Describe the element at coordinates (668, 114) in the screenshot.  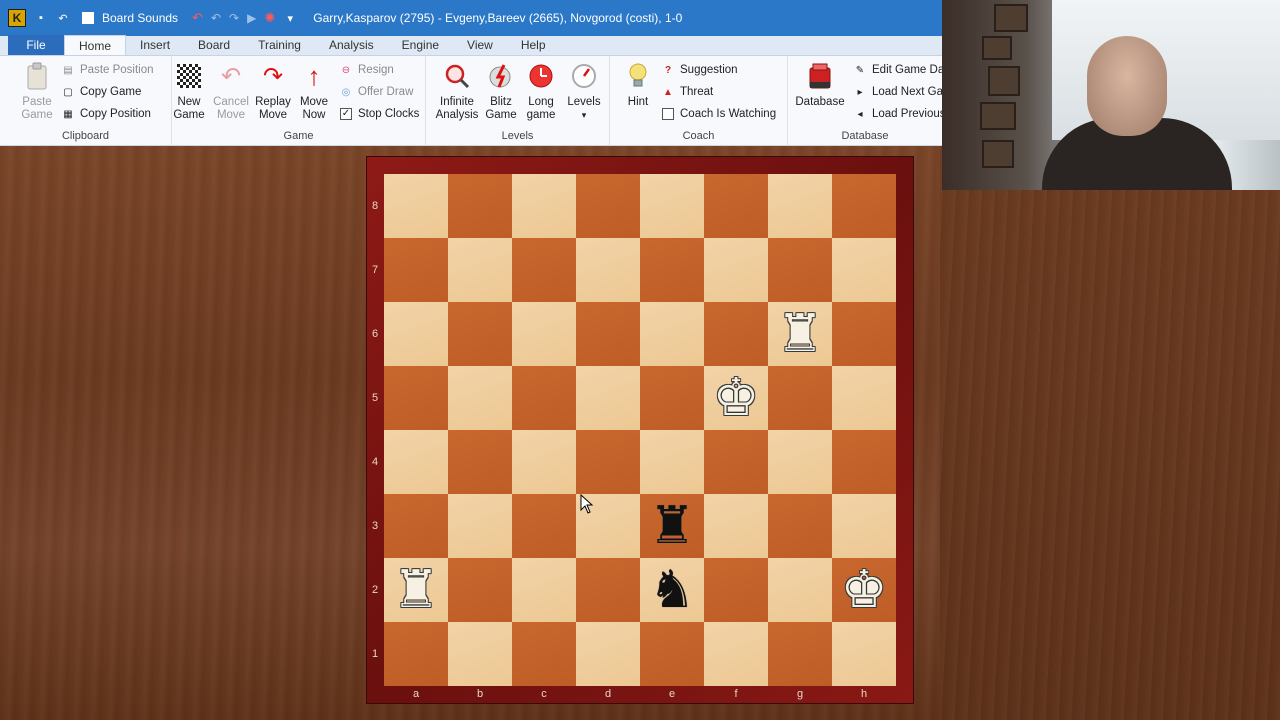
I see `coach-watching-check` at that location.